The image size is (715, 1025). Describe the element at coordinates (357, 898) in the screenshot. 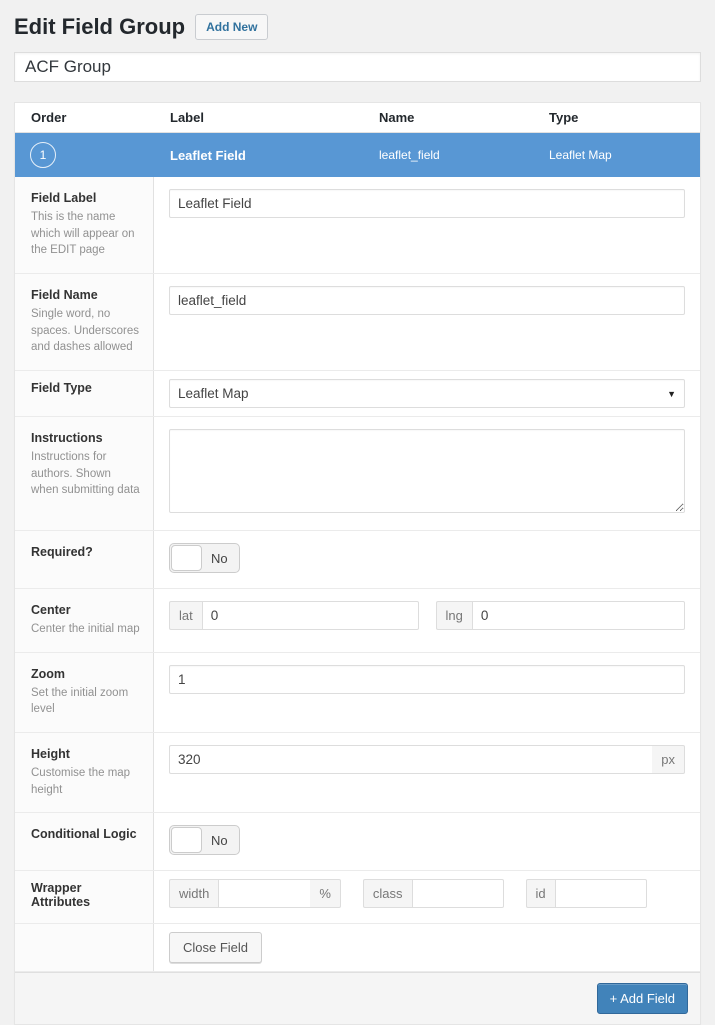

I see `setting-row-wrapper-attributes: Wrapper Attributes width % class id` at that location.